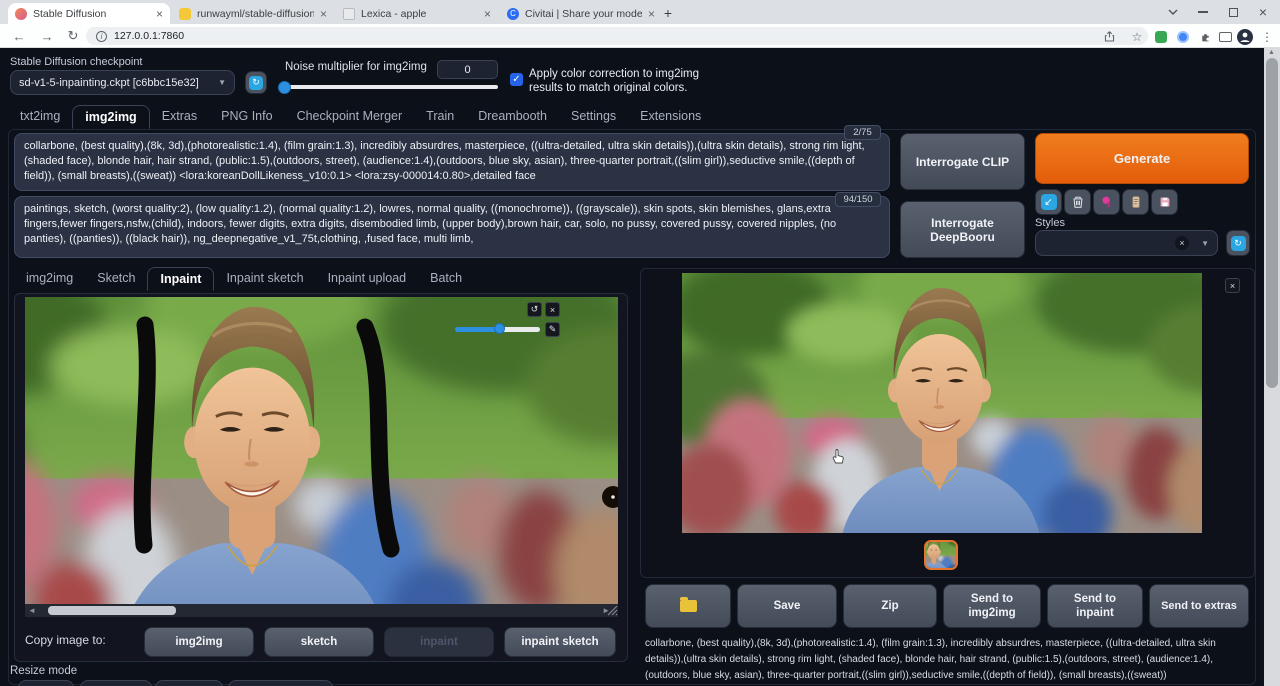 This screenshot has height=686, width=1280. I want to click on send-to-img2img-button: Send to img2img, so click(992, 606).